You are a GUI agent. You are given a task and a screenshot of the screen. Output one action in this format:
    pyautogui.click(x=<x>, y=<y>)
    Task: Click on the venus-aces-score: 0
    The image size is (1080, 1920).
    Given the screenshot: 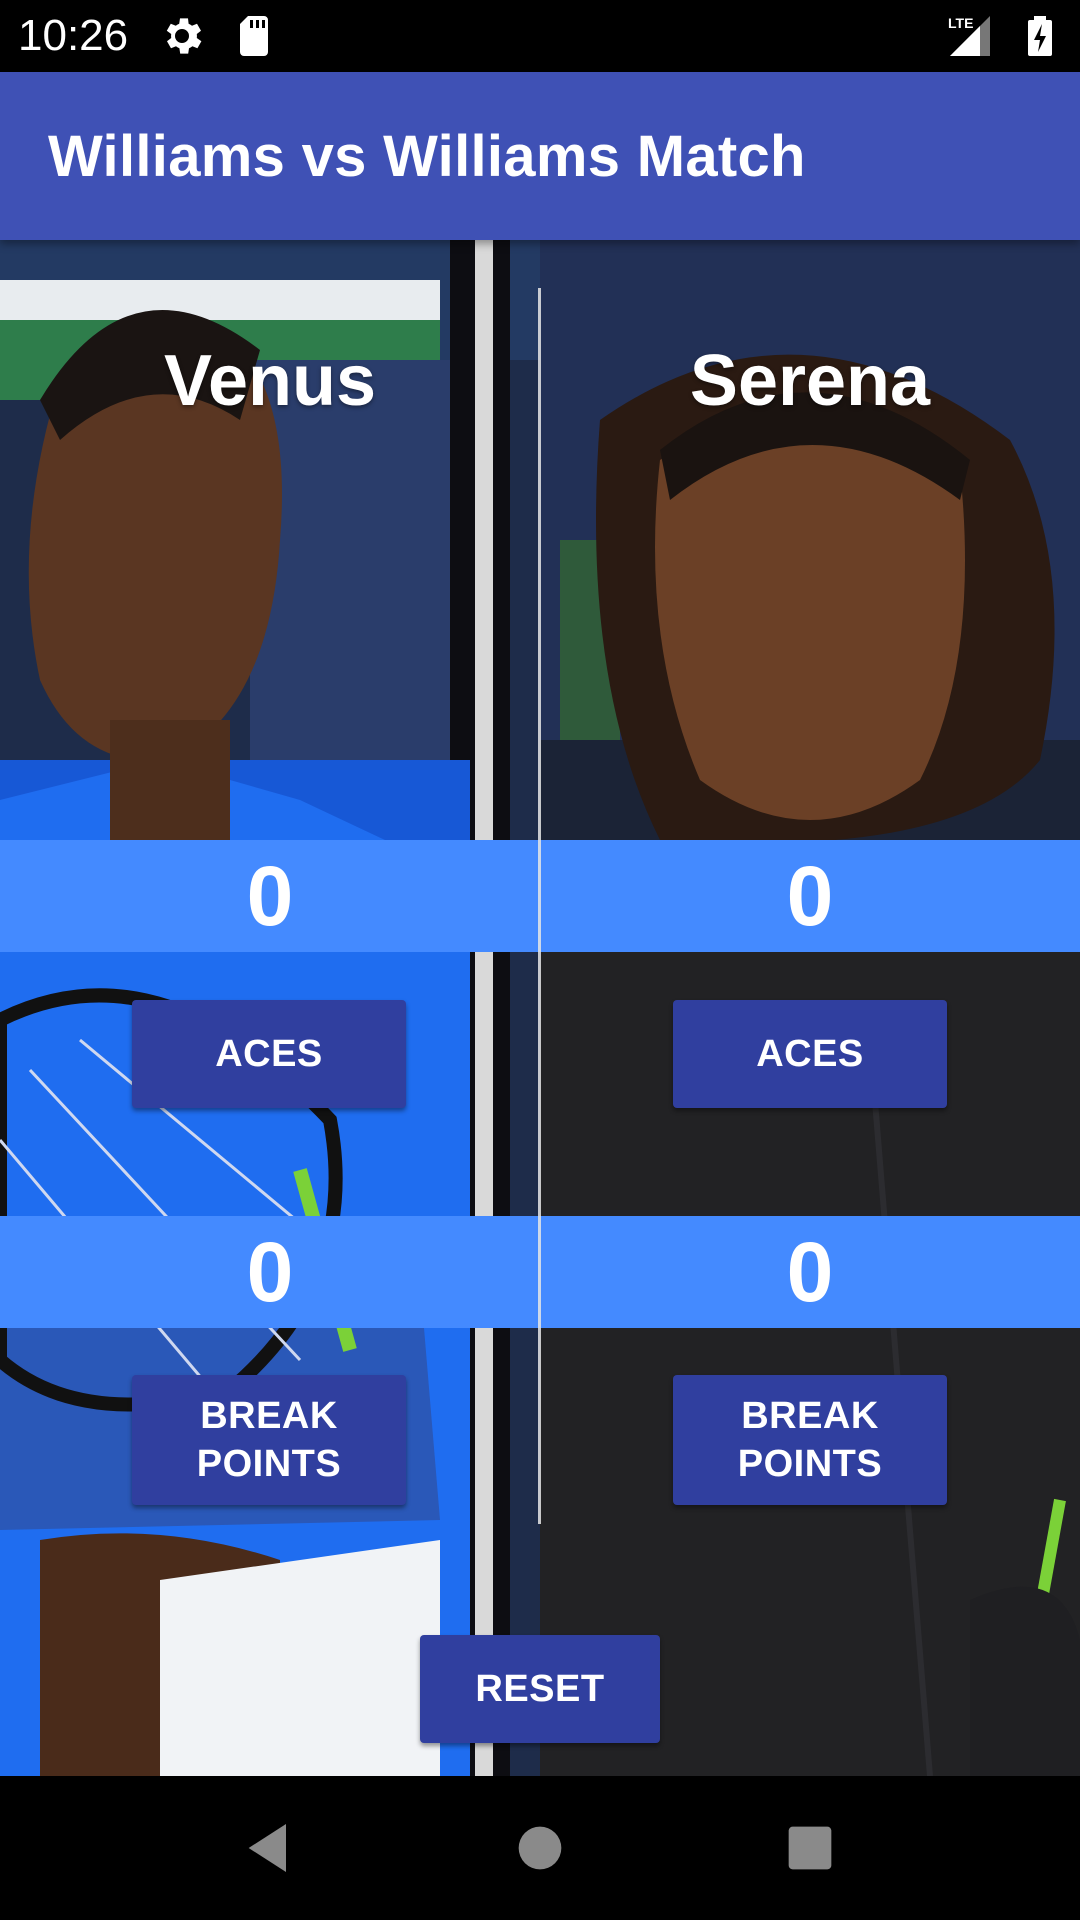 What is the action you would take?
    pyautogui.click(x=270, y=896)
    